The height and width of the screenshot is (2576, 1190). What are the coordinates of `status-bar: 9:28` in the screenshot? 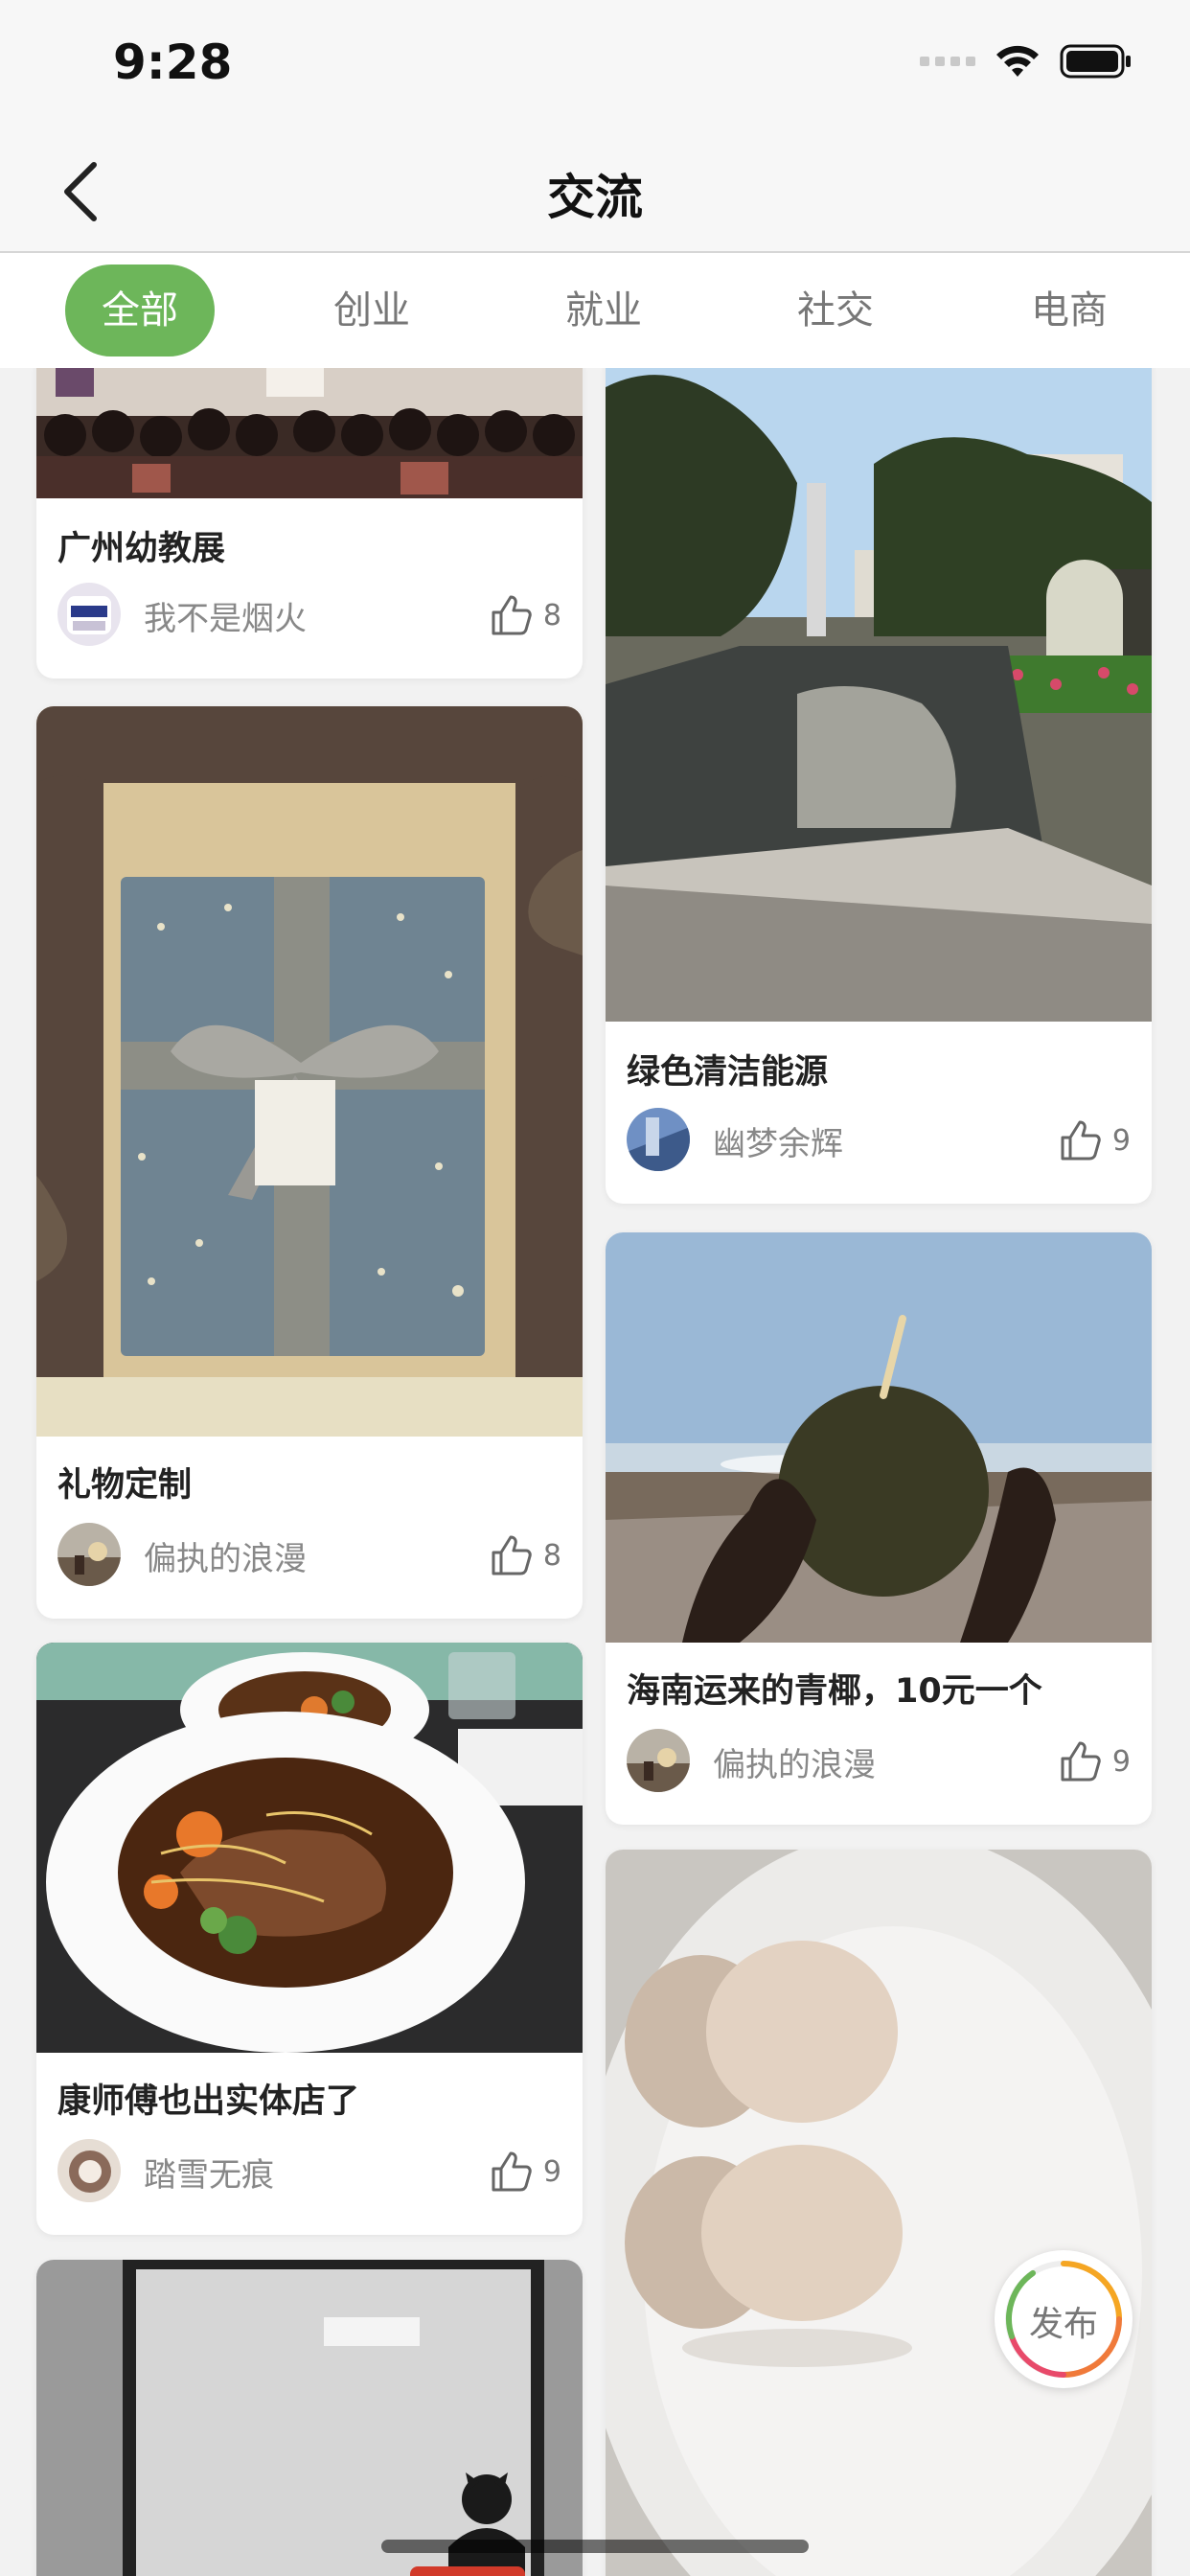 It's located at (595, 64).